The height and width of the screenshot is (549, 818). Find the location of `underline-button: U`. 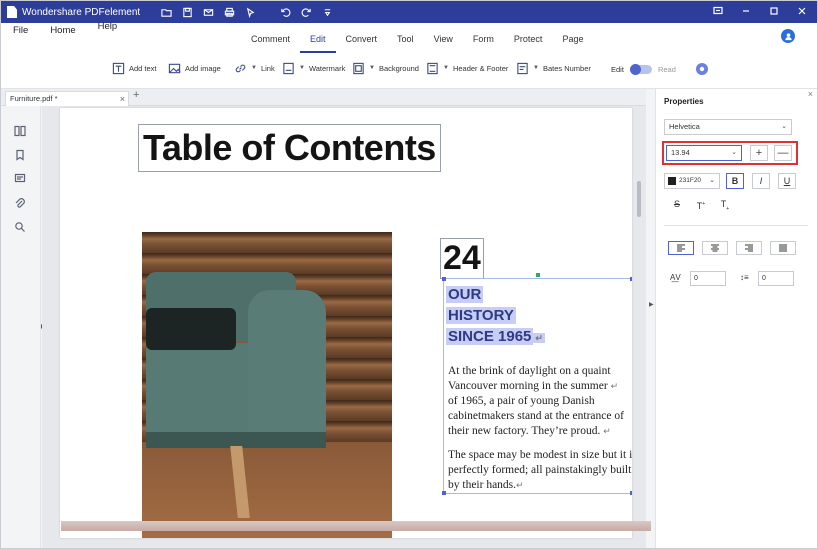

underline-button: U is located at coordinates (787, 181).